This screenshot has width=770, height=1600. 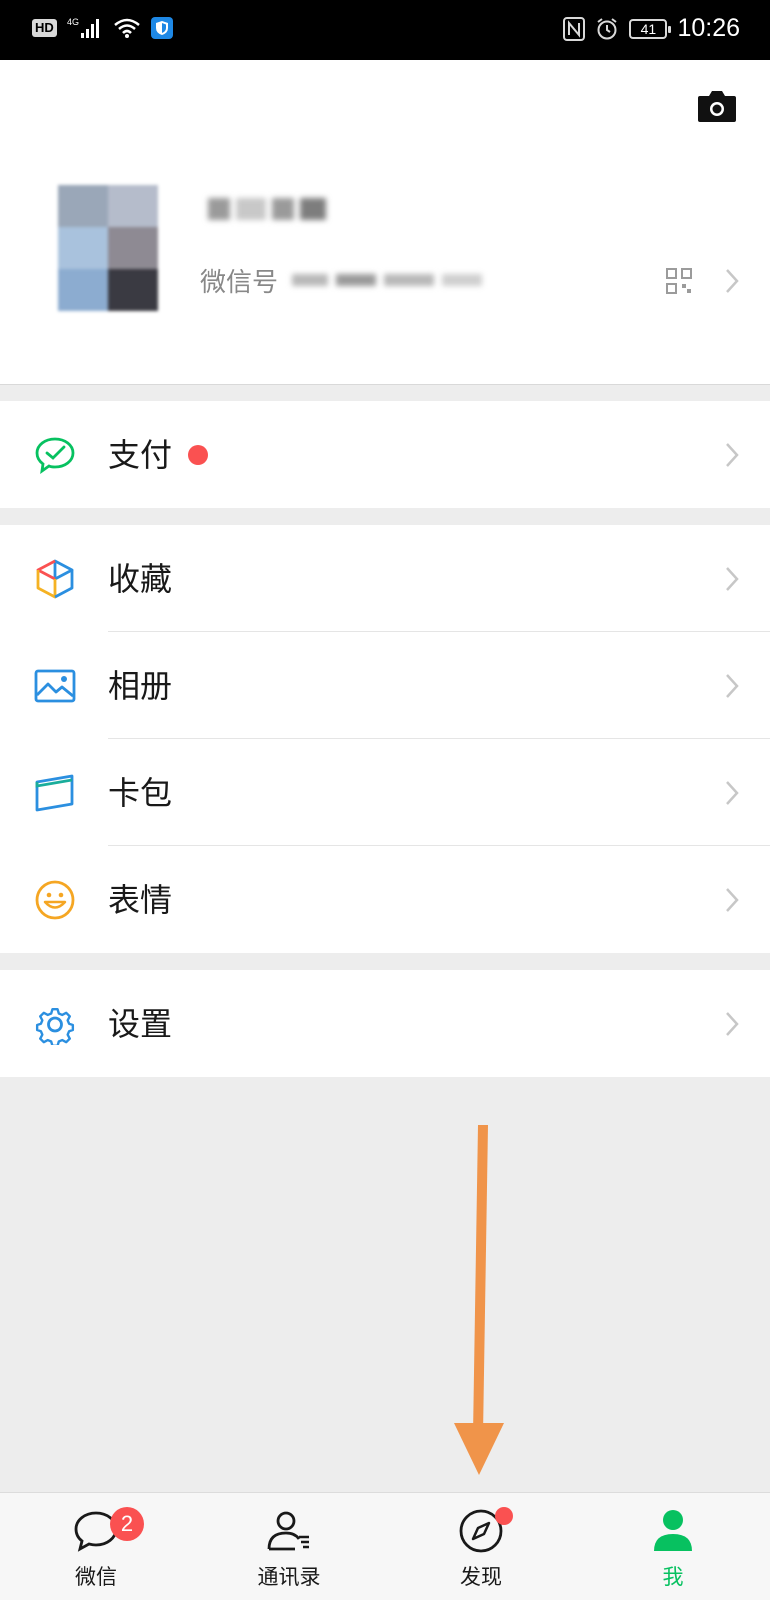 I want to click on wechat-id-redacted, so click(x=392, y=280).